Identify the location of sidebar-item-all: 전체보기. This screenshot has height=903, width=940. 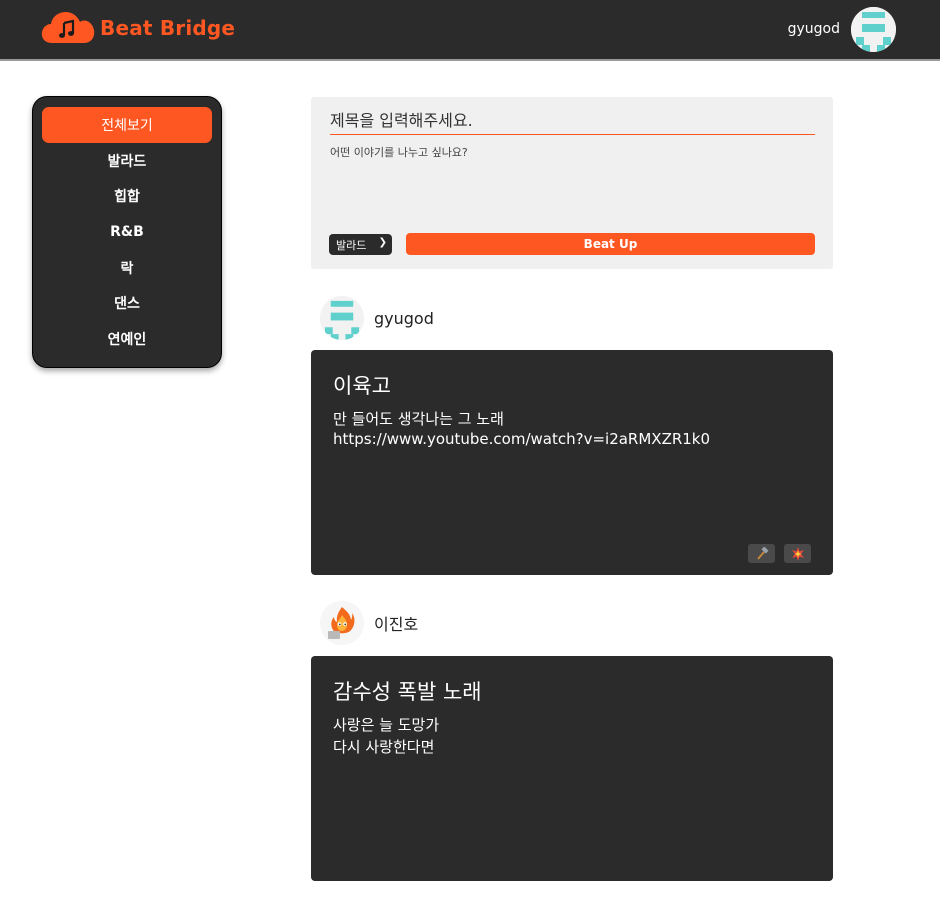
(127, 125).